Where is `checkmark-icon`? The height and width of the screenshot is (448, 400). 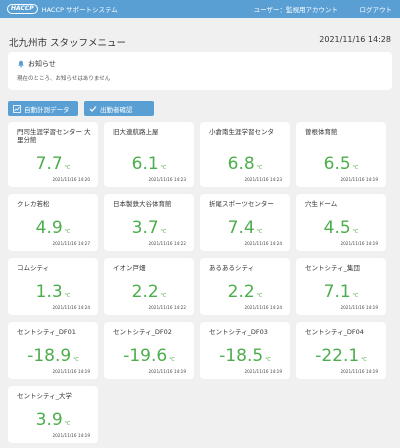 checkmark-icon is located at coordinates (93, 108).